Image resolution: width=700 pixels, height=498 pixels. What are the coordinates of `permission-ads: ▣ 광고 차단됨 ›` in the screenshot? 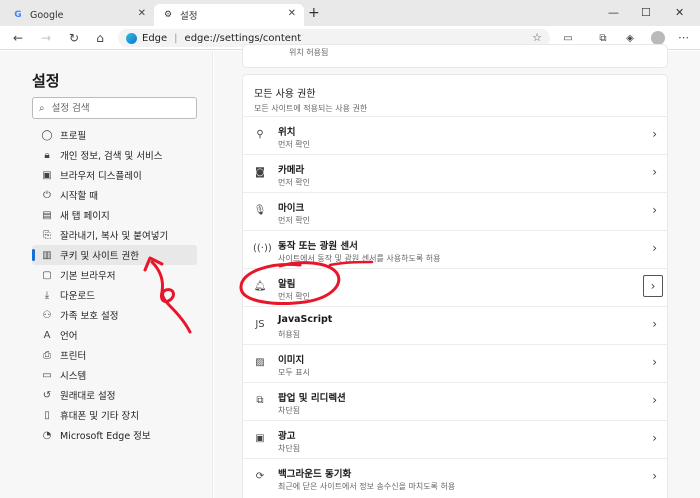 It's located at (455, 439).